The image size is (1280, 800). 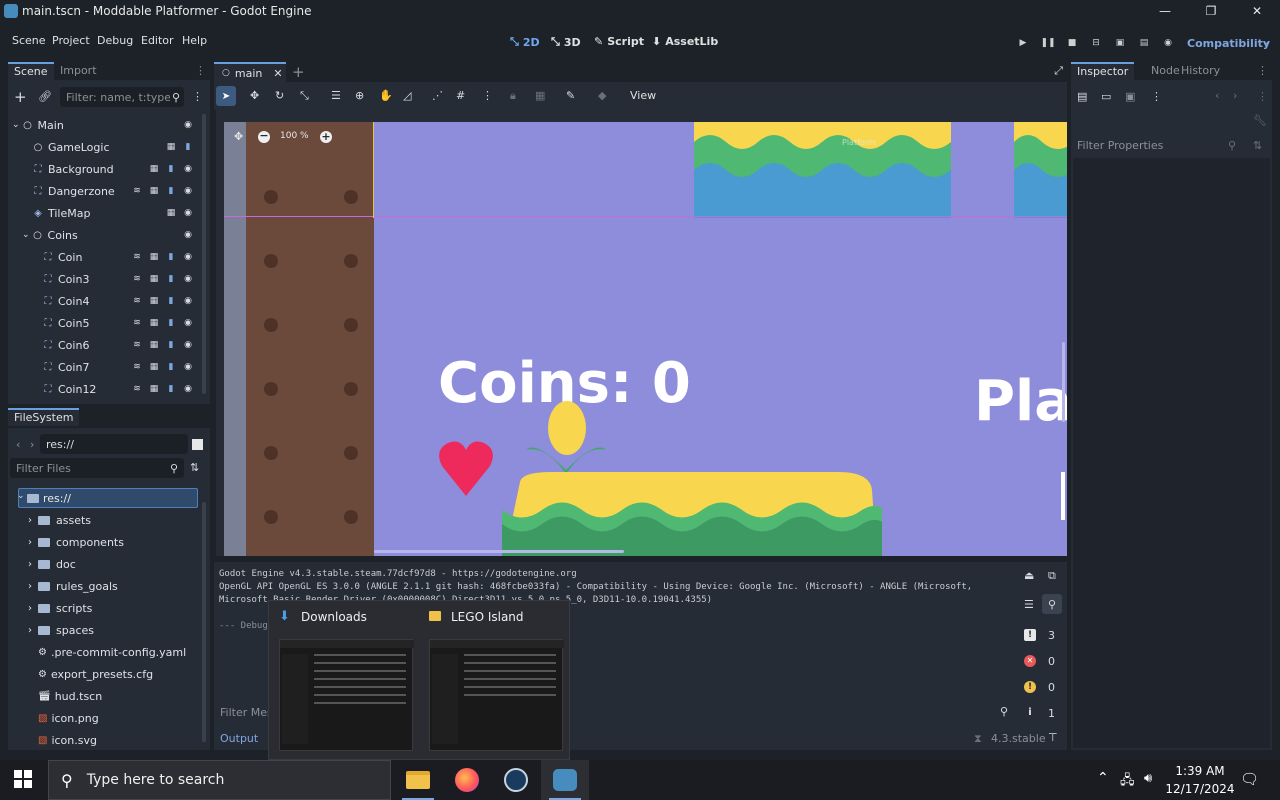 I want to click on fs-root-row: ⌄ res://, so click(x=107, y=498).